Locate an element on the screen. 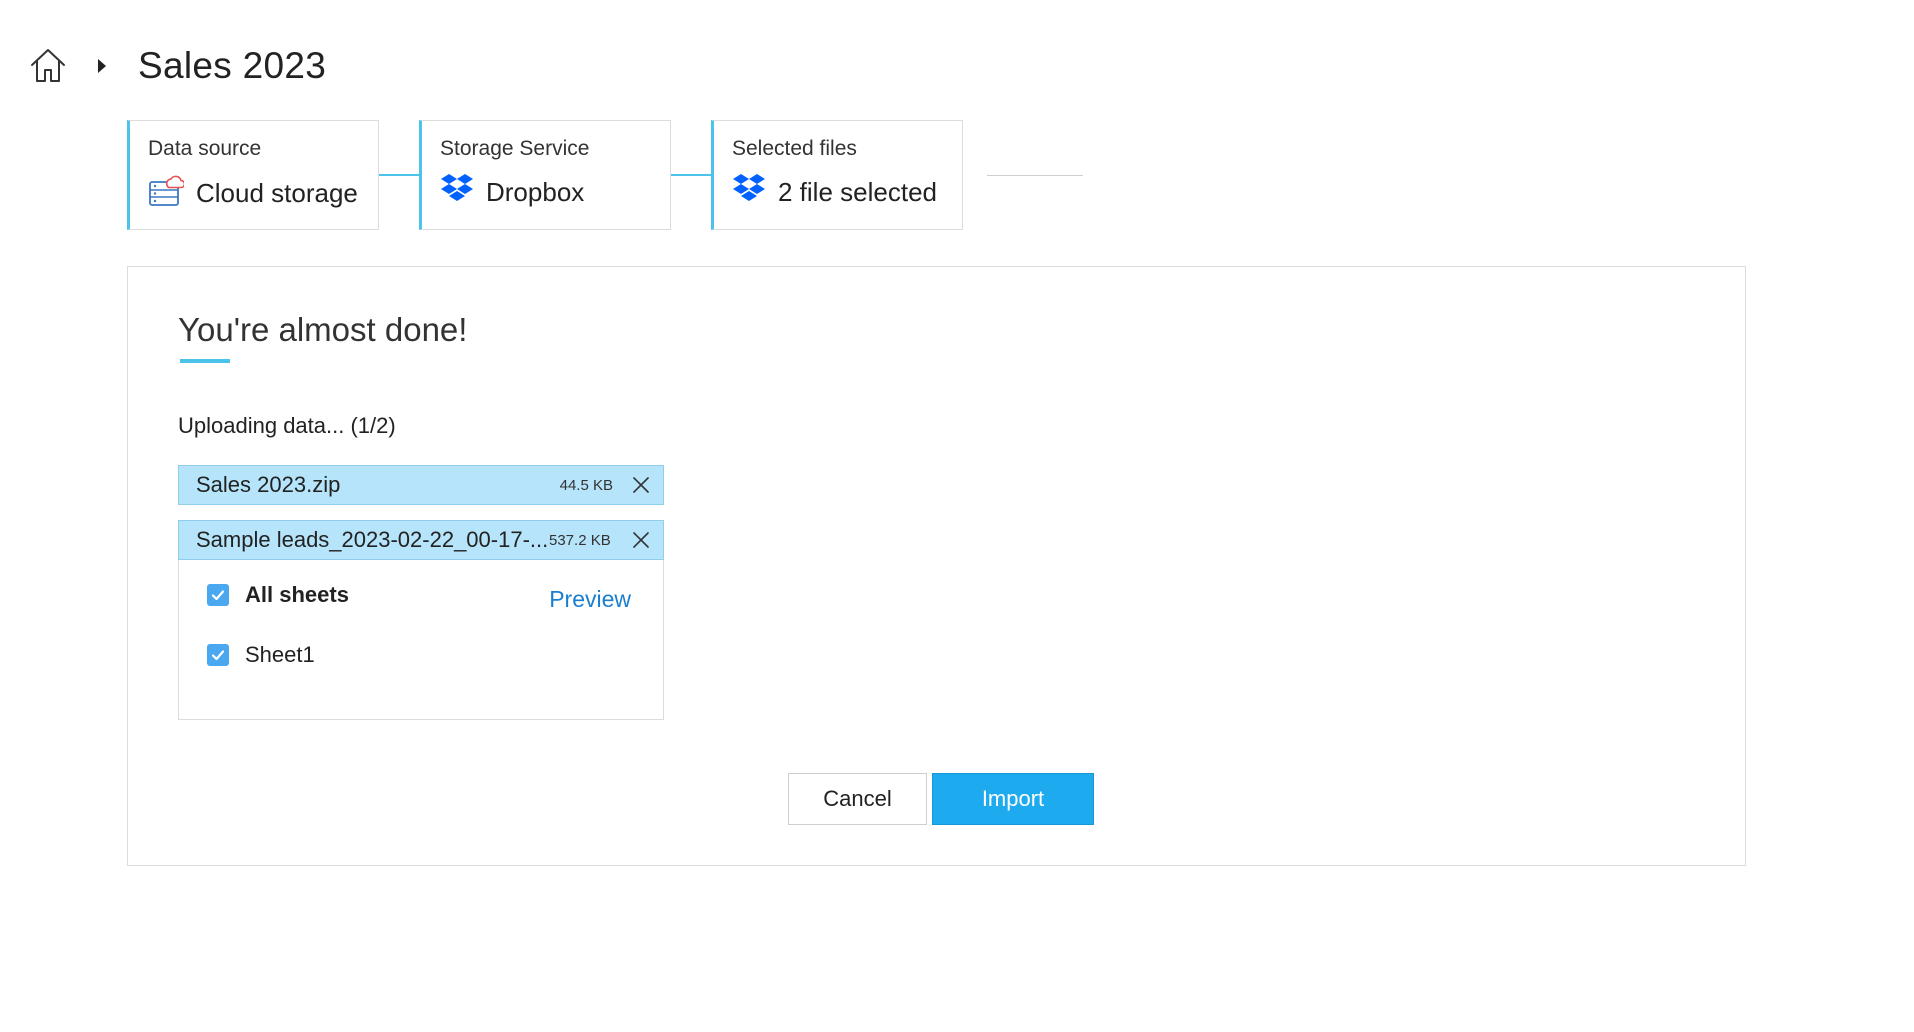  step-value: Dropbox is located at coordinates (535, 192).